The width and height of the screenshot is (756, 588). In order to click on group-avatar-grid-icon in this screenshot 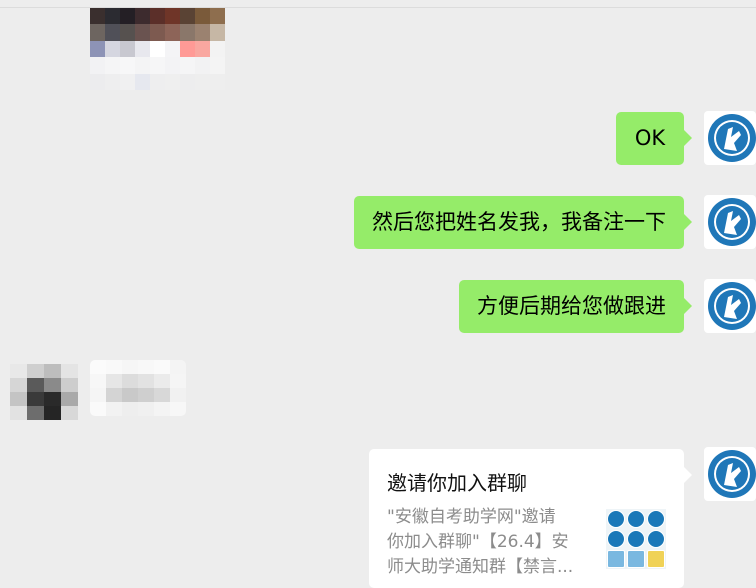, I will do `click(636, 539)`.